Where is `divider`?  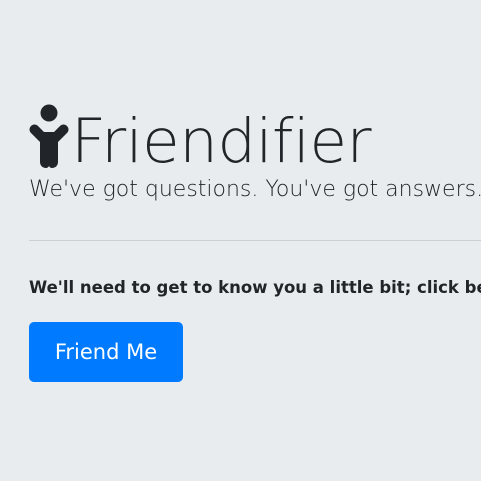
divider is located at coordinates (255, 240).